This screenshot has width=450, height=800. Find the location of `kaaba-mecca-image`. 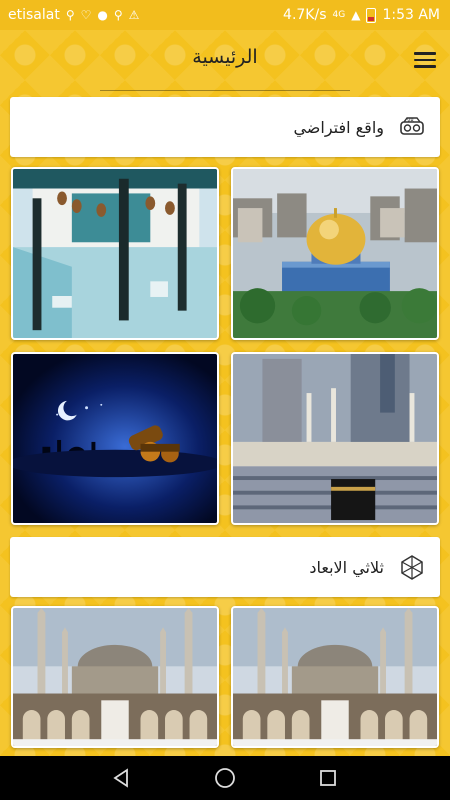

kaaba-mecca-image is located at coordinates (335, 438).